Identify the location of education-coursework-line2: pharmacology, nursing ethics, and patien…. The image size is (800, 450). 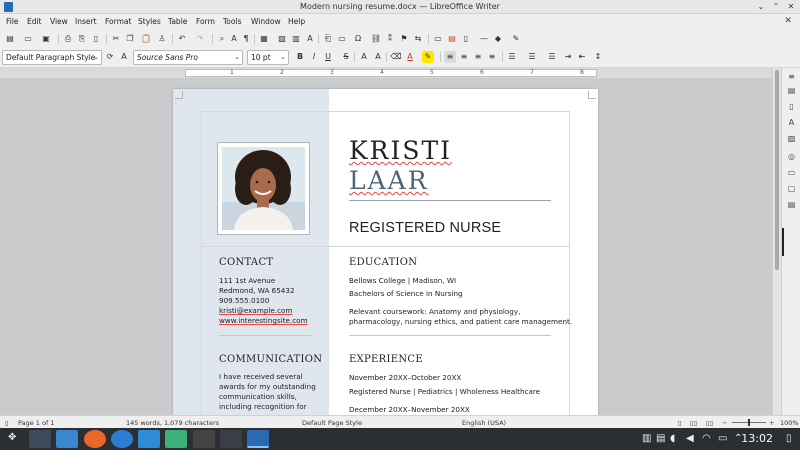
(460, 322).